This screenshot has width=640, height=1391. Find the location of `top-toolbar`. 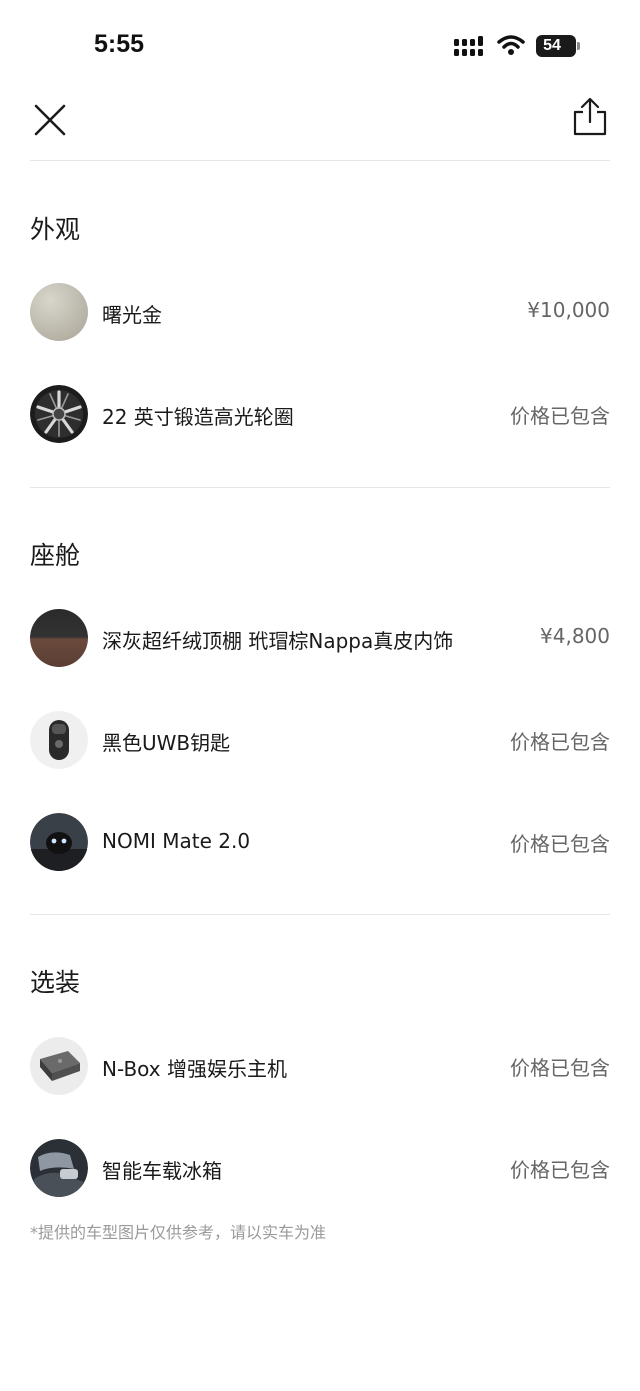

top-toolbar is located at coordinates (320, 115).